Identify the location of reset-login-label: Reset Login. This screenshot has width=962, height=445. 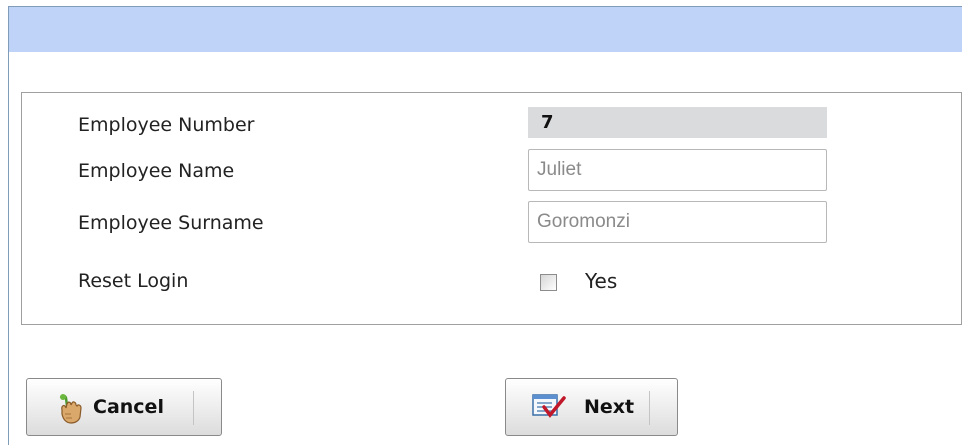
(133, 281).